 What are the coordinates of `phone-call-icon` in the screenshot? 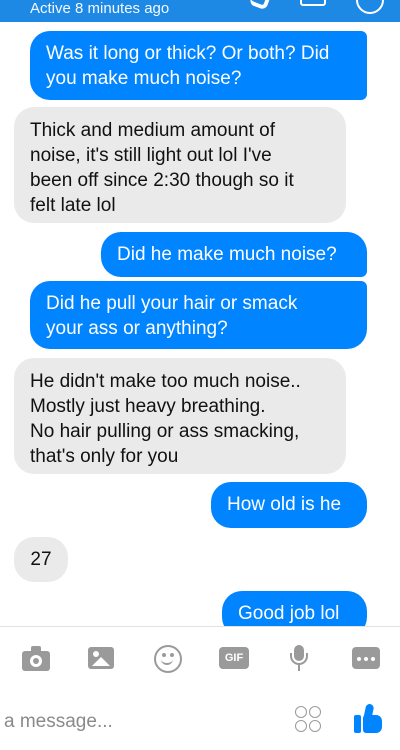 It's located at (261, 5).